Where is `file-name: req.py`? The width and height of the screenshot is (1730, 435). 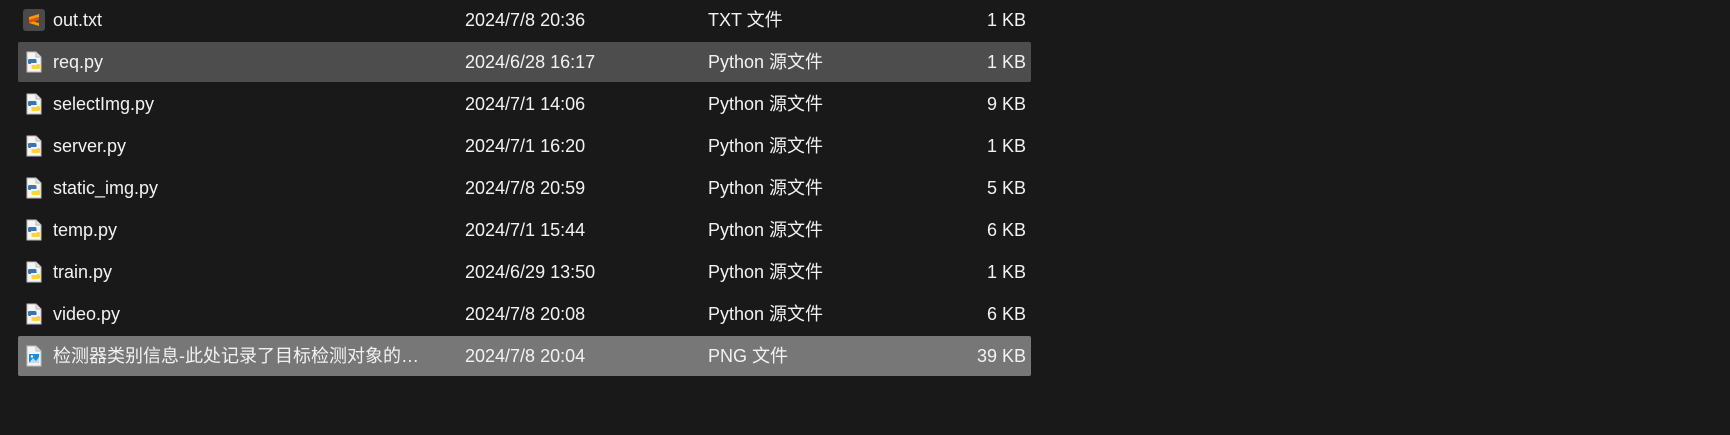 file-name: req.py is located at coordinates (78, 62).